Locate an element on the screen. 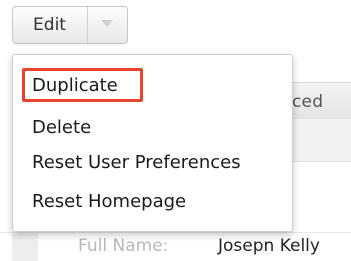  background-tab-label: ced is located at coordinates (308, 102).